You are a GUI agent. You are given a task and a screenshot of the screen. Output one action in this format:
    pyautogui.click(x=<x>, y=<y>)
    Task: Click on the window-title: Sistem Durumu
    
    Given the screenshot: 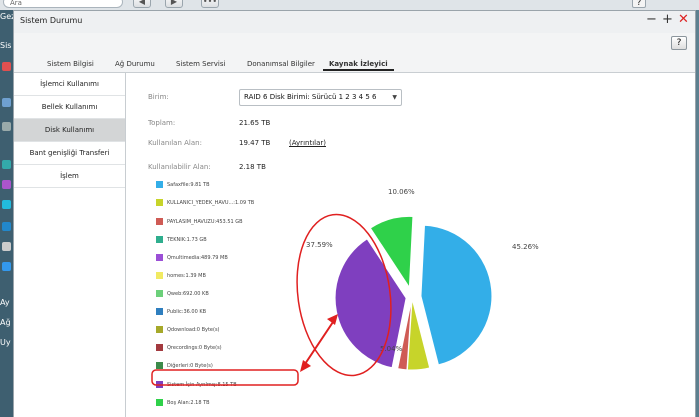 What is the action you would take?
    pyautogui.click(x=51, y=20)
    